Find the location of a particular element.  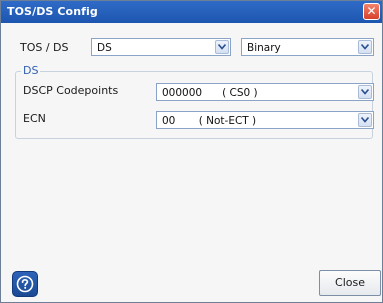

format-select: Binary is located at coordinates (307, 47).